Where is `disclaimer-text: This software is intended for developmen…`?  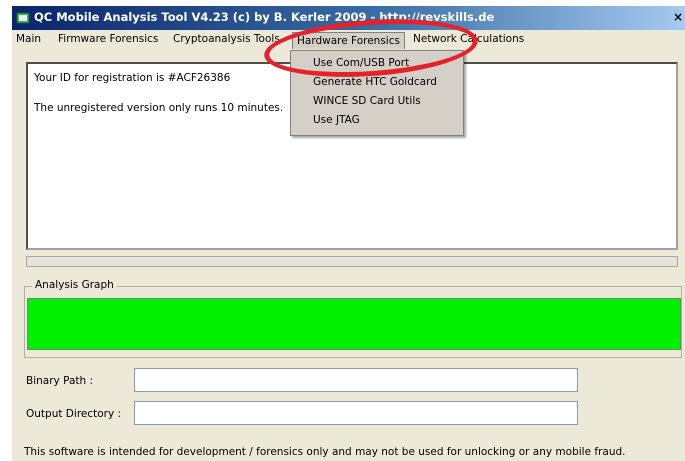
disclaimer-text: This software is intended for developmen… is located at coordinates (325, 452).